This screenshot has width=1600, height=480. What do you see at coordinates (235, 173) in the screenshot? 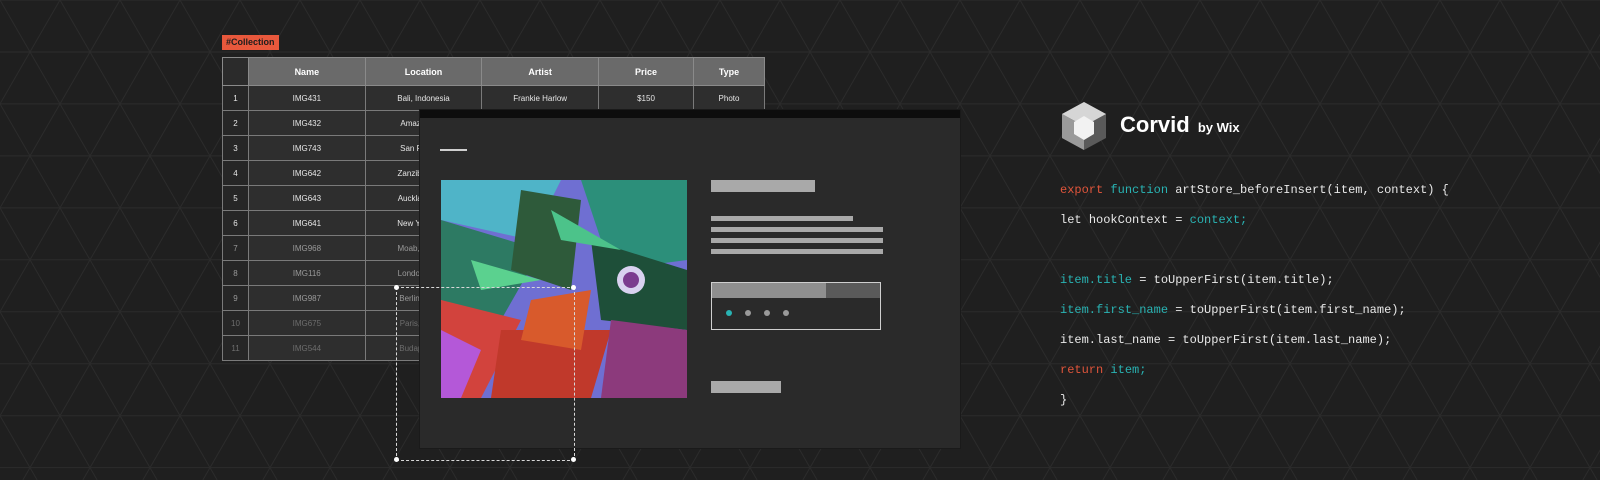
I see `row-index: 4` at bounding box center [235, 173].